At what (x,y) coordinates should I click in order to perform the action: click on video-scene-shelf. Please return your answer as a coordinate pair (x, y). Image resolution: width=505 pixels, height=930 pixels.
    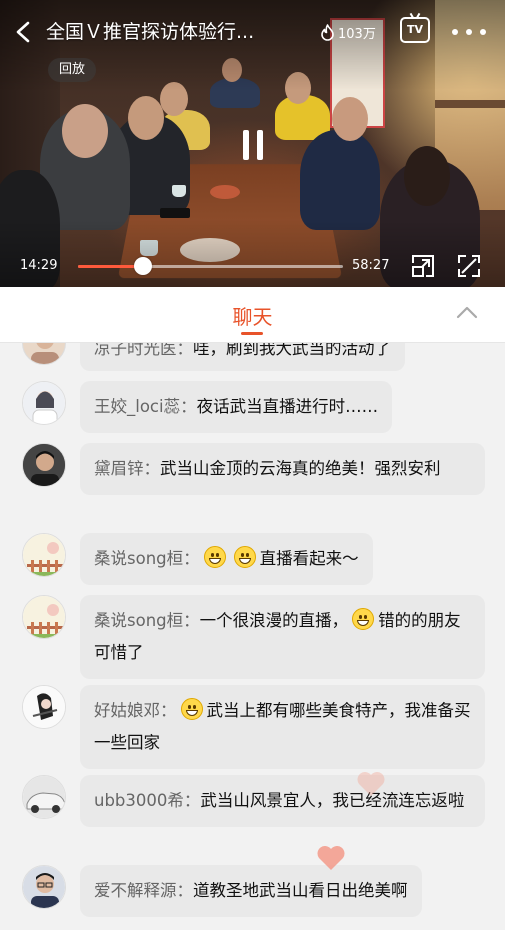
    Looking at the image, I should click on (470, 104).